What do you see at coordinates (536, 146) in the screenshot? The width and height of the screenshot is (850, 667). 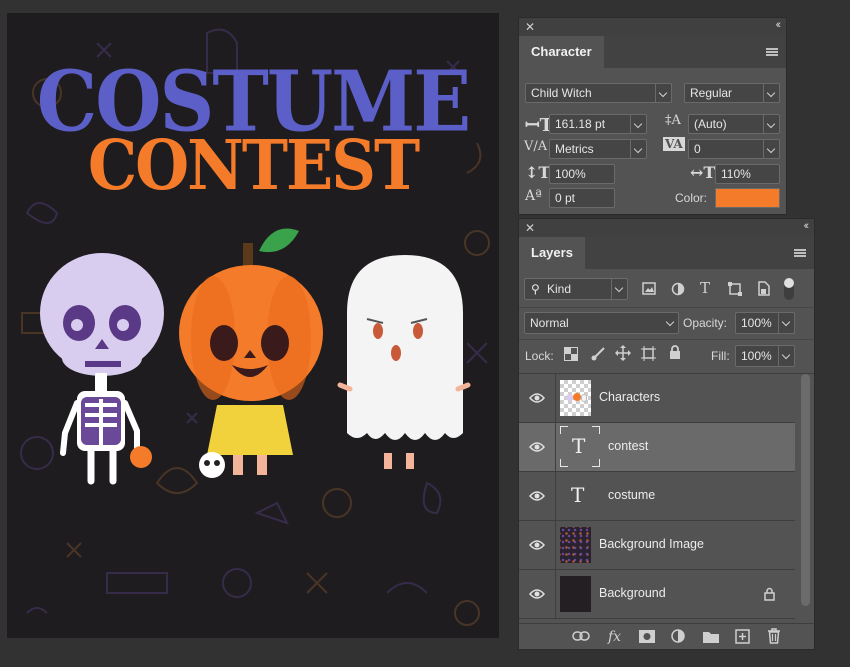 I see `kerning-icon: V/A` at bounding box center [536, 146].